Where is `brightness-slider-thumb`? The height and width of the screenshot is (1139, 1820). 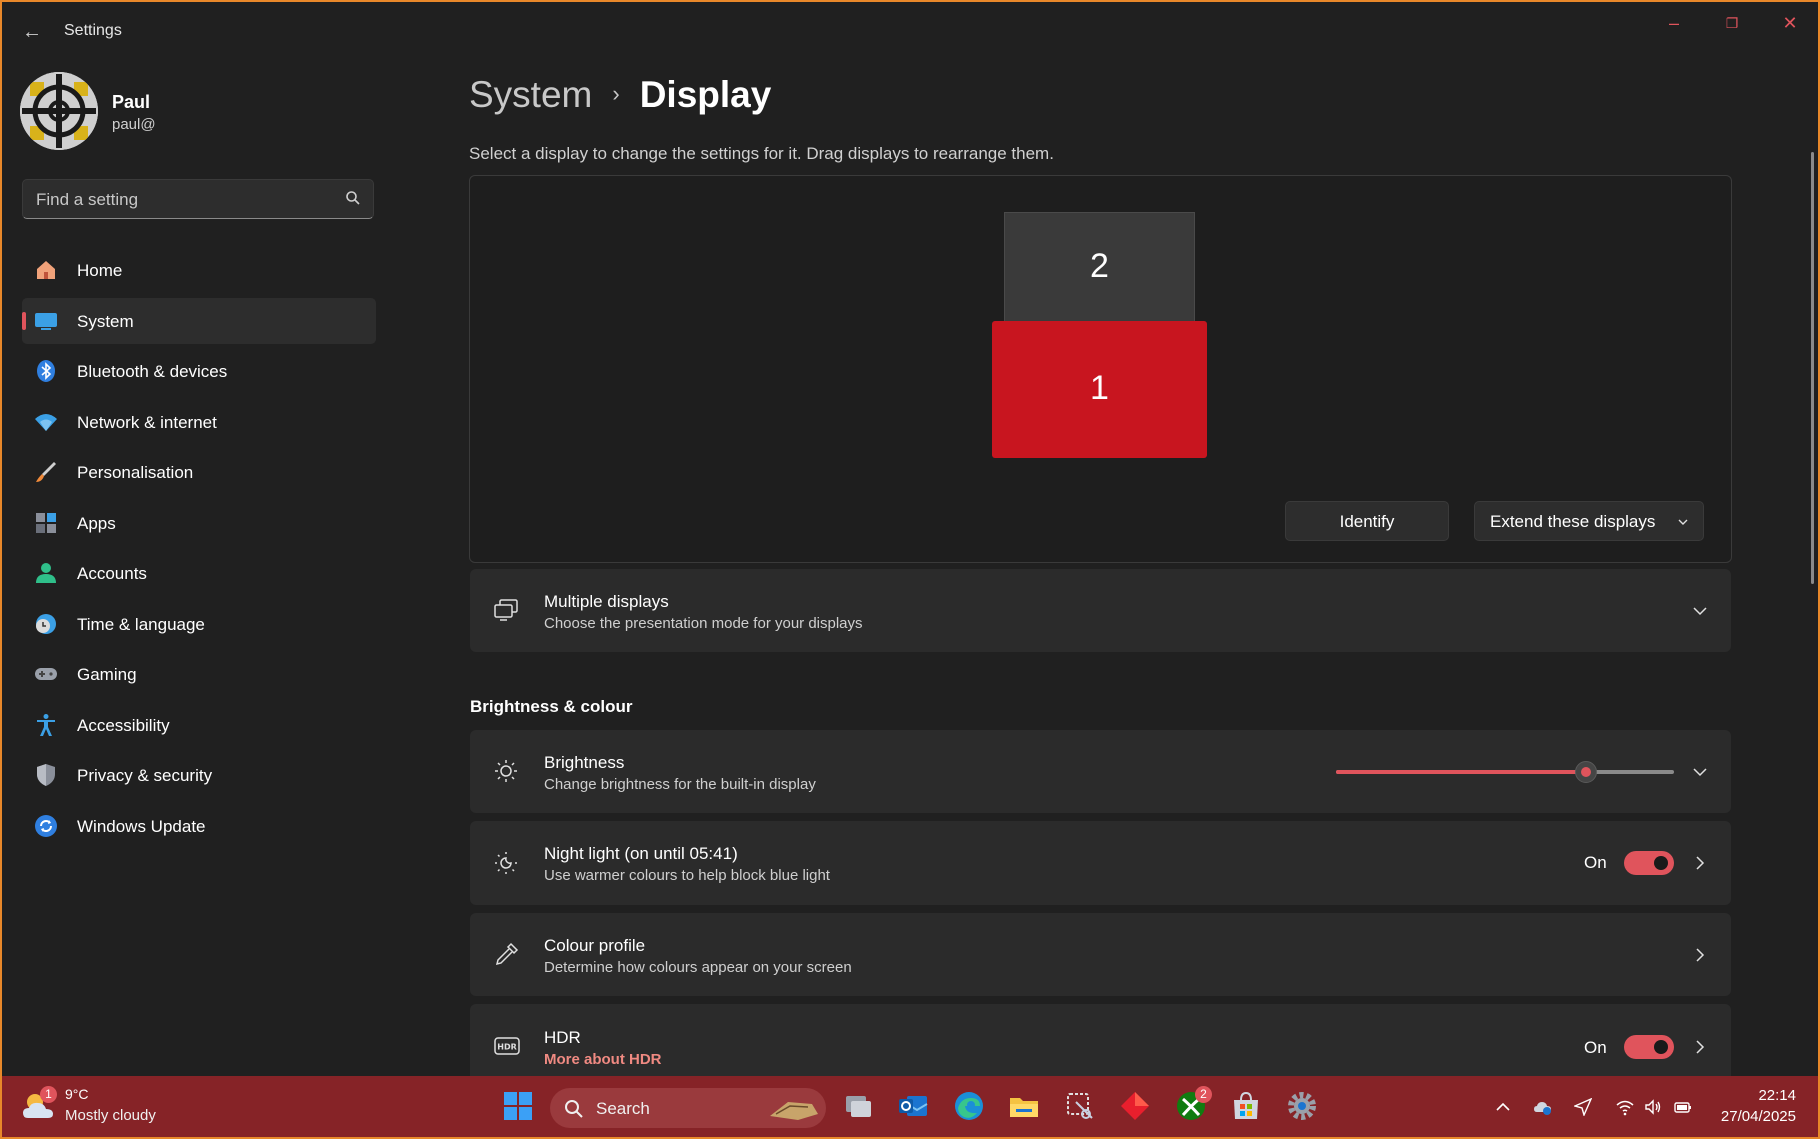 brightness-slider-thumb is located at coordinates (1586, 772).